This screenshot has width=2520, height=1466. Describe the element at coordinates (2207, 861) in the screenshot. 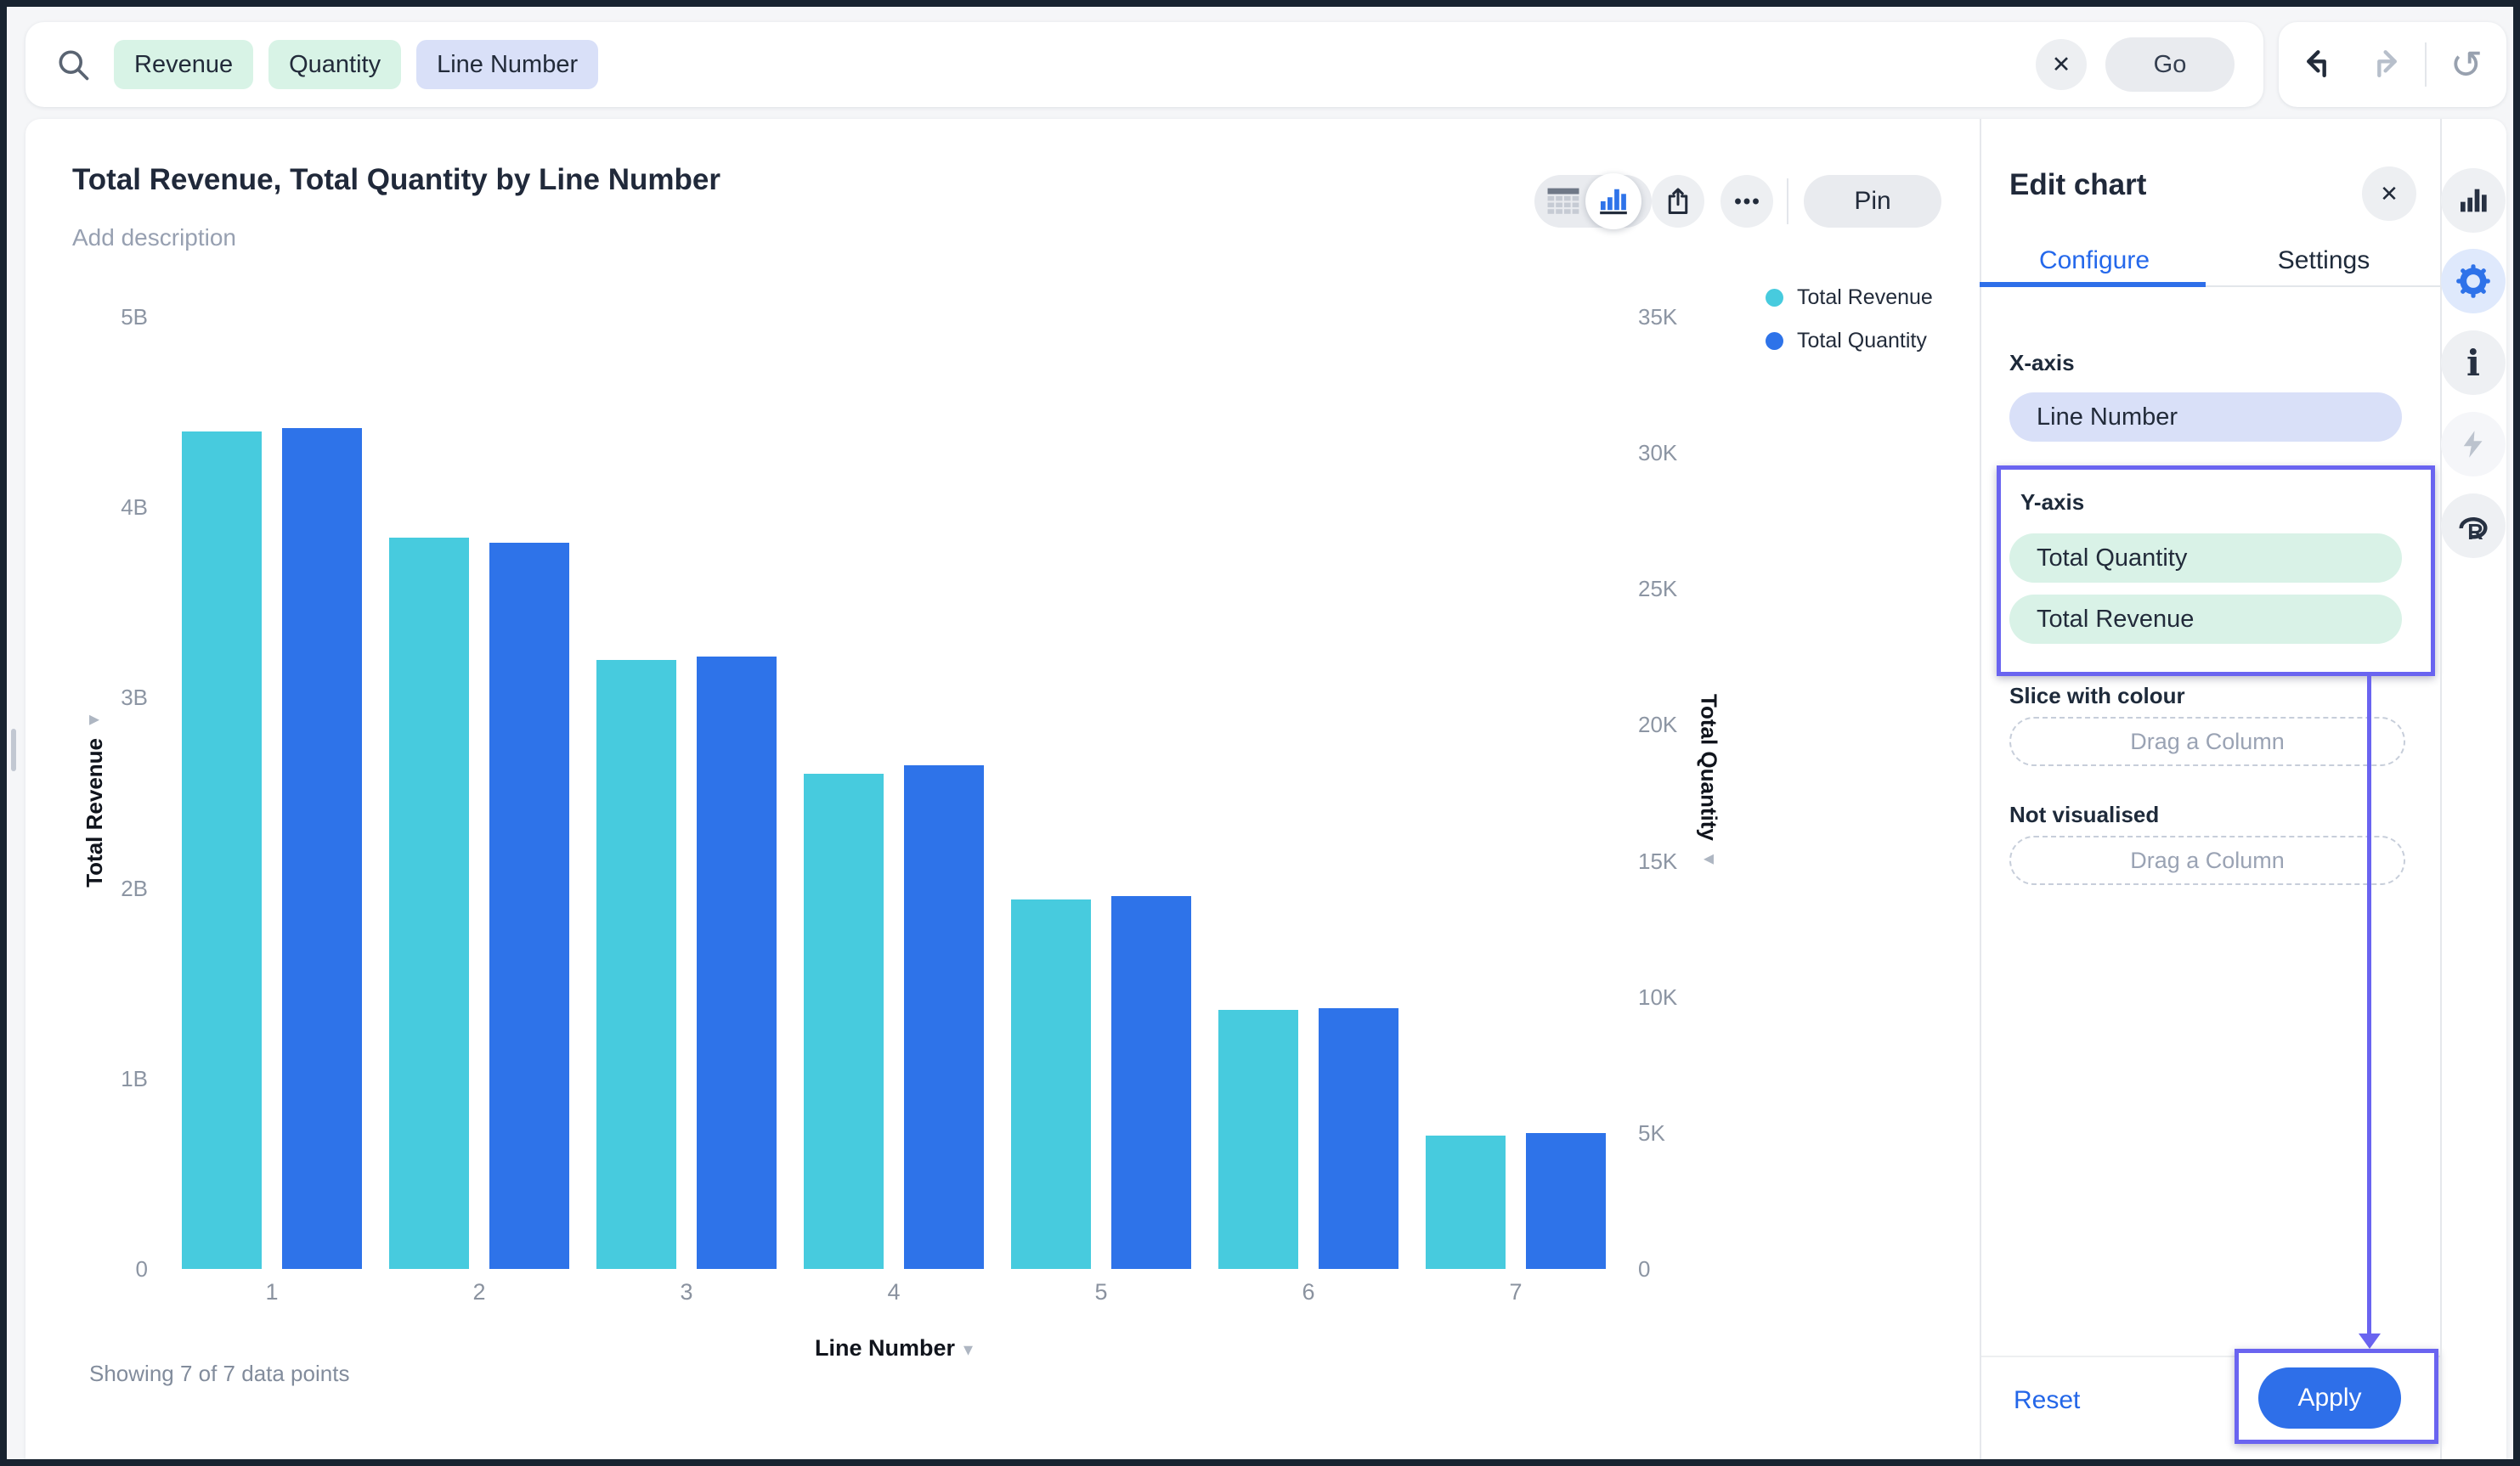

I see `not-visualised-dropzone: Drag a Column` at that location.